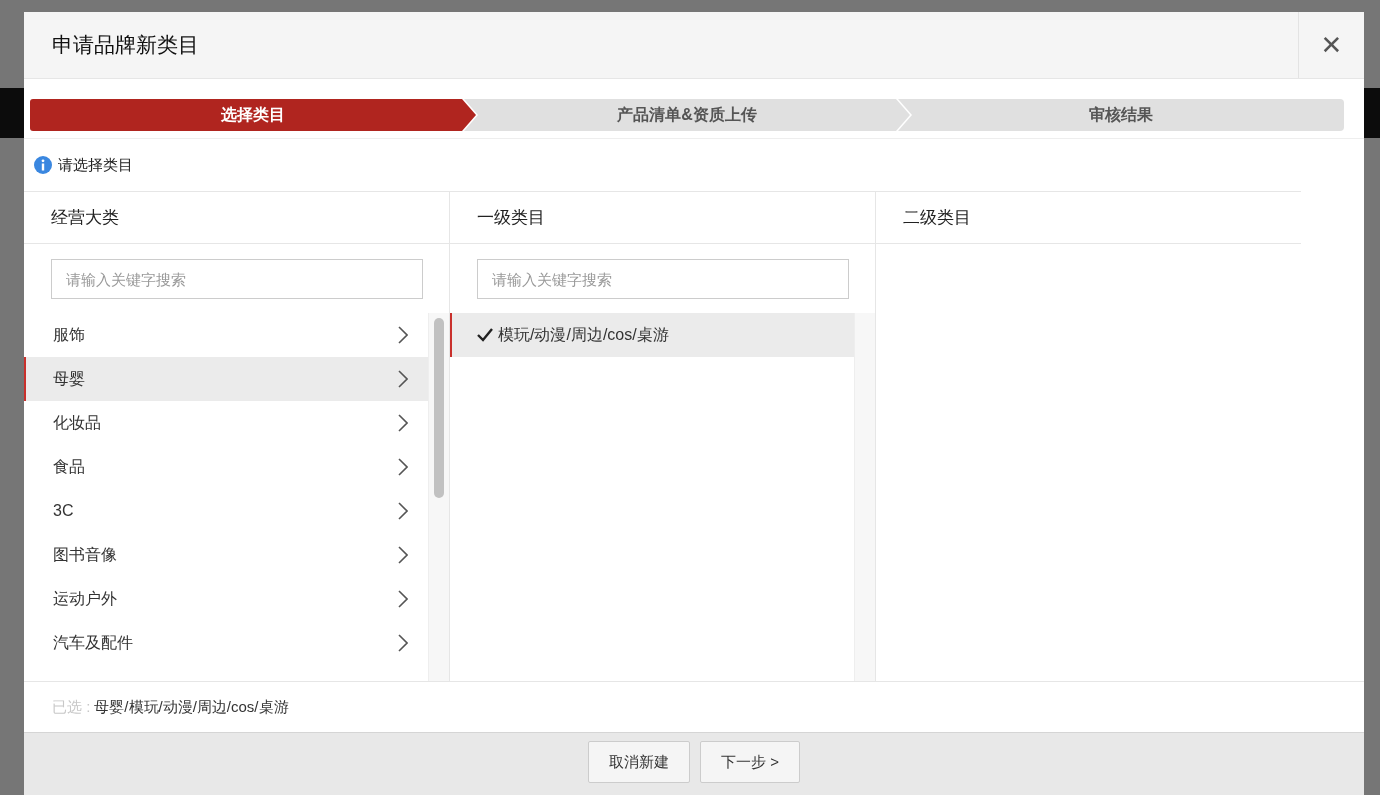 The height and width of the screenshot is (795, 1380). Describe the element at coordinates (226, 379) in the screenshot. I see `category-item: 母婴` at that location.